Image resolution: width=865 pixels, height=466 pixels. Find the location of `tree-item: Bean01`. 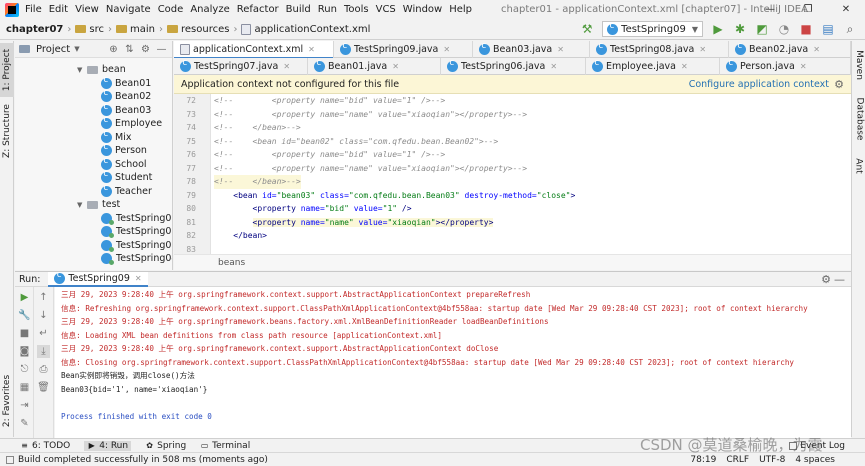

tree-item: Bean01 is located at coordinates (126, 83).